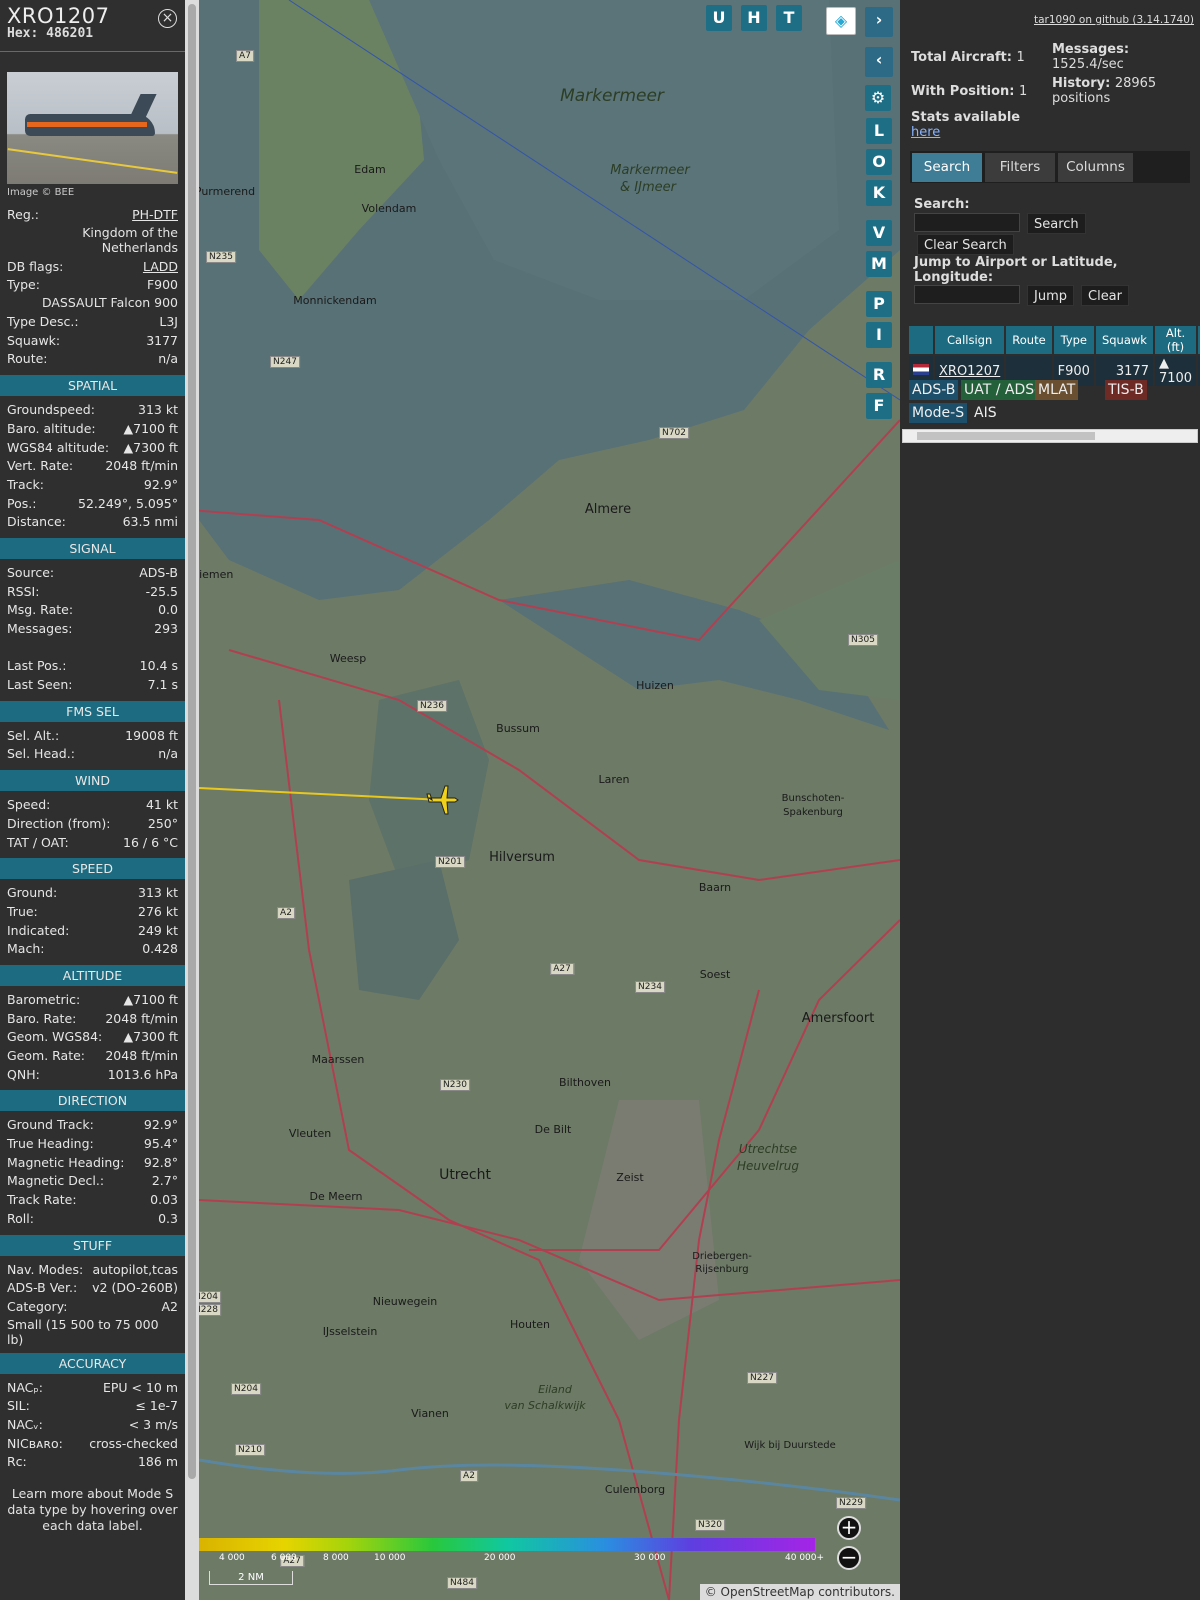  Describe the element at coordinates (879, 193) in the screenshot. I see `map-button-k: K` at that location.